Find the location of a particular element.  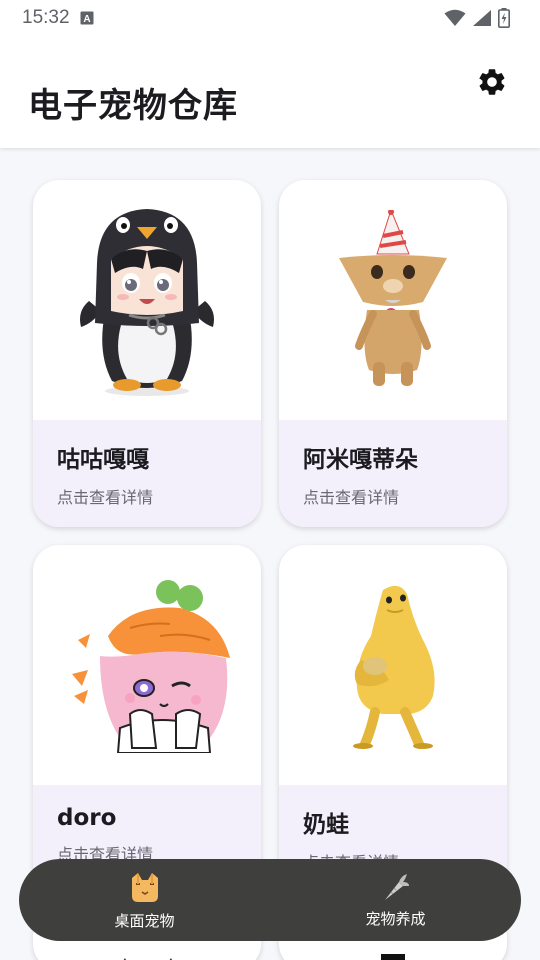

status-time: 15:32 is located at coordinates (46, 17).